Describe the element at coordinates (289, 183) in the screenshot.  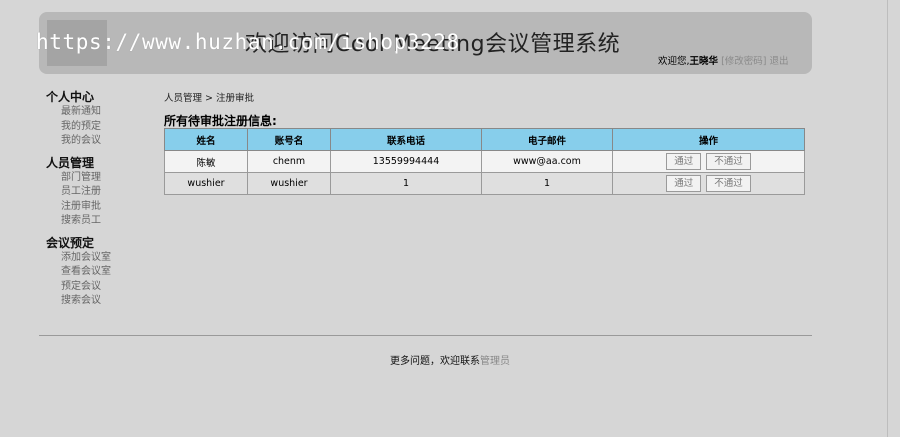
I see `cell-account: wushier` at that location.